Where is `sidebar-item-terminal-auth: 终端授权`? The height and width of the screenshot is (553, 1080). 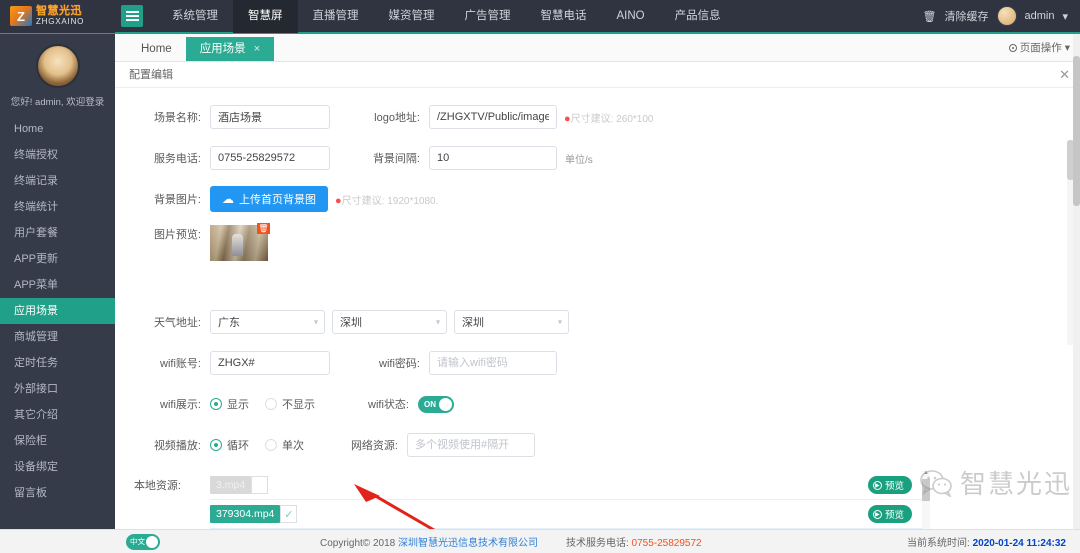 sidebar-item-terminal-auth: 终端授权 is located at coordinates (57, 155).